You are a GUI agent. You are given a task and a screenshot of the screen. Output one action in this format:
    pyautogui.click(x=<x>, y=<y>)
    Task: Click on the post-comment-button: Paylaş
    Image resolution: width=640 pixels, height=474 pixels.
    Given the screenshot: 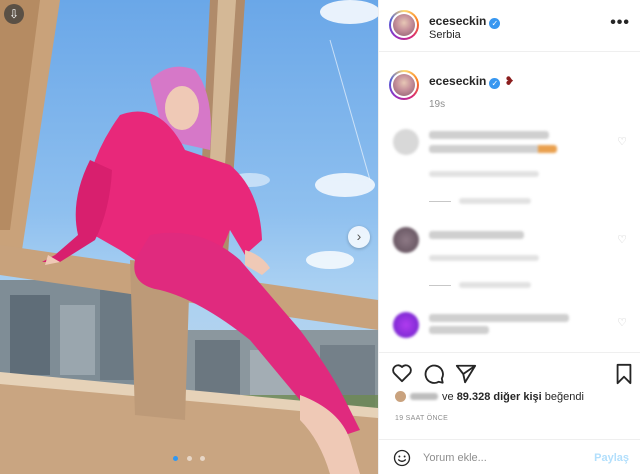 What is the action you would take?
    pyautogui.click(x=611, y=458)
    